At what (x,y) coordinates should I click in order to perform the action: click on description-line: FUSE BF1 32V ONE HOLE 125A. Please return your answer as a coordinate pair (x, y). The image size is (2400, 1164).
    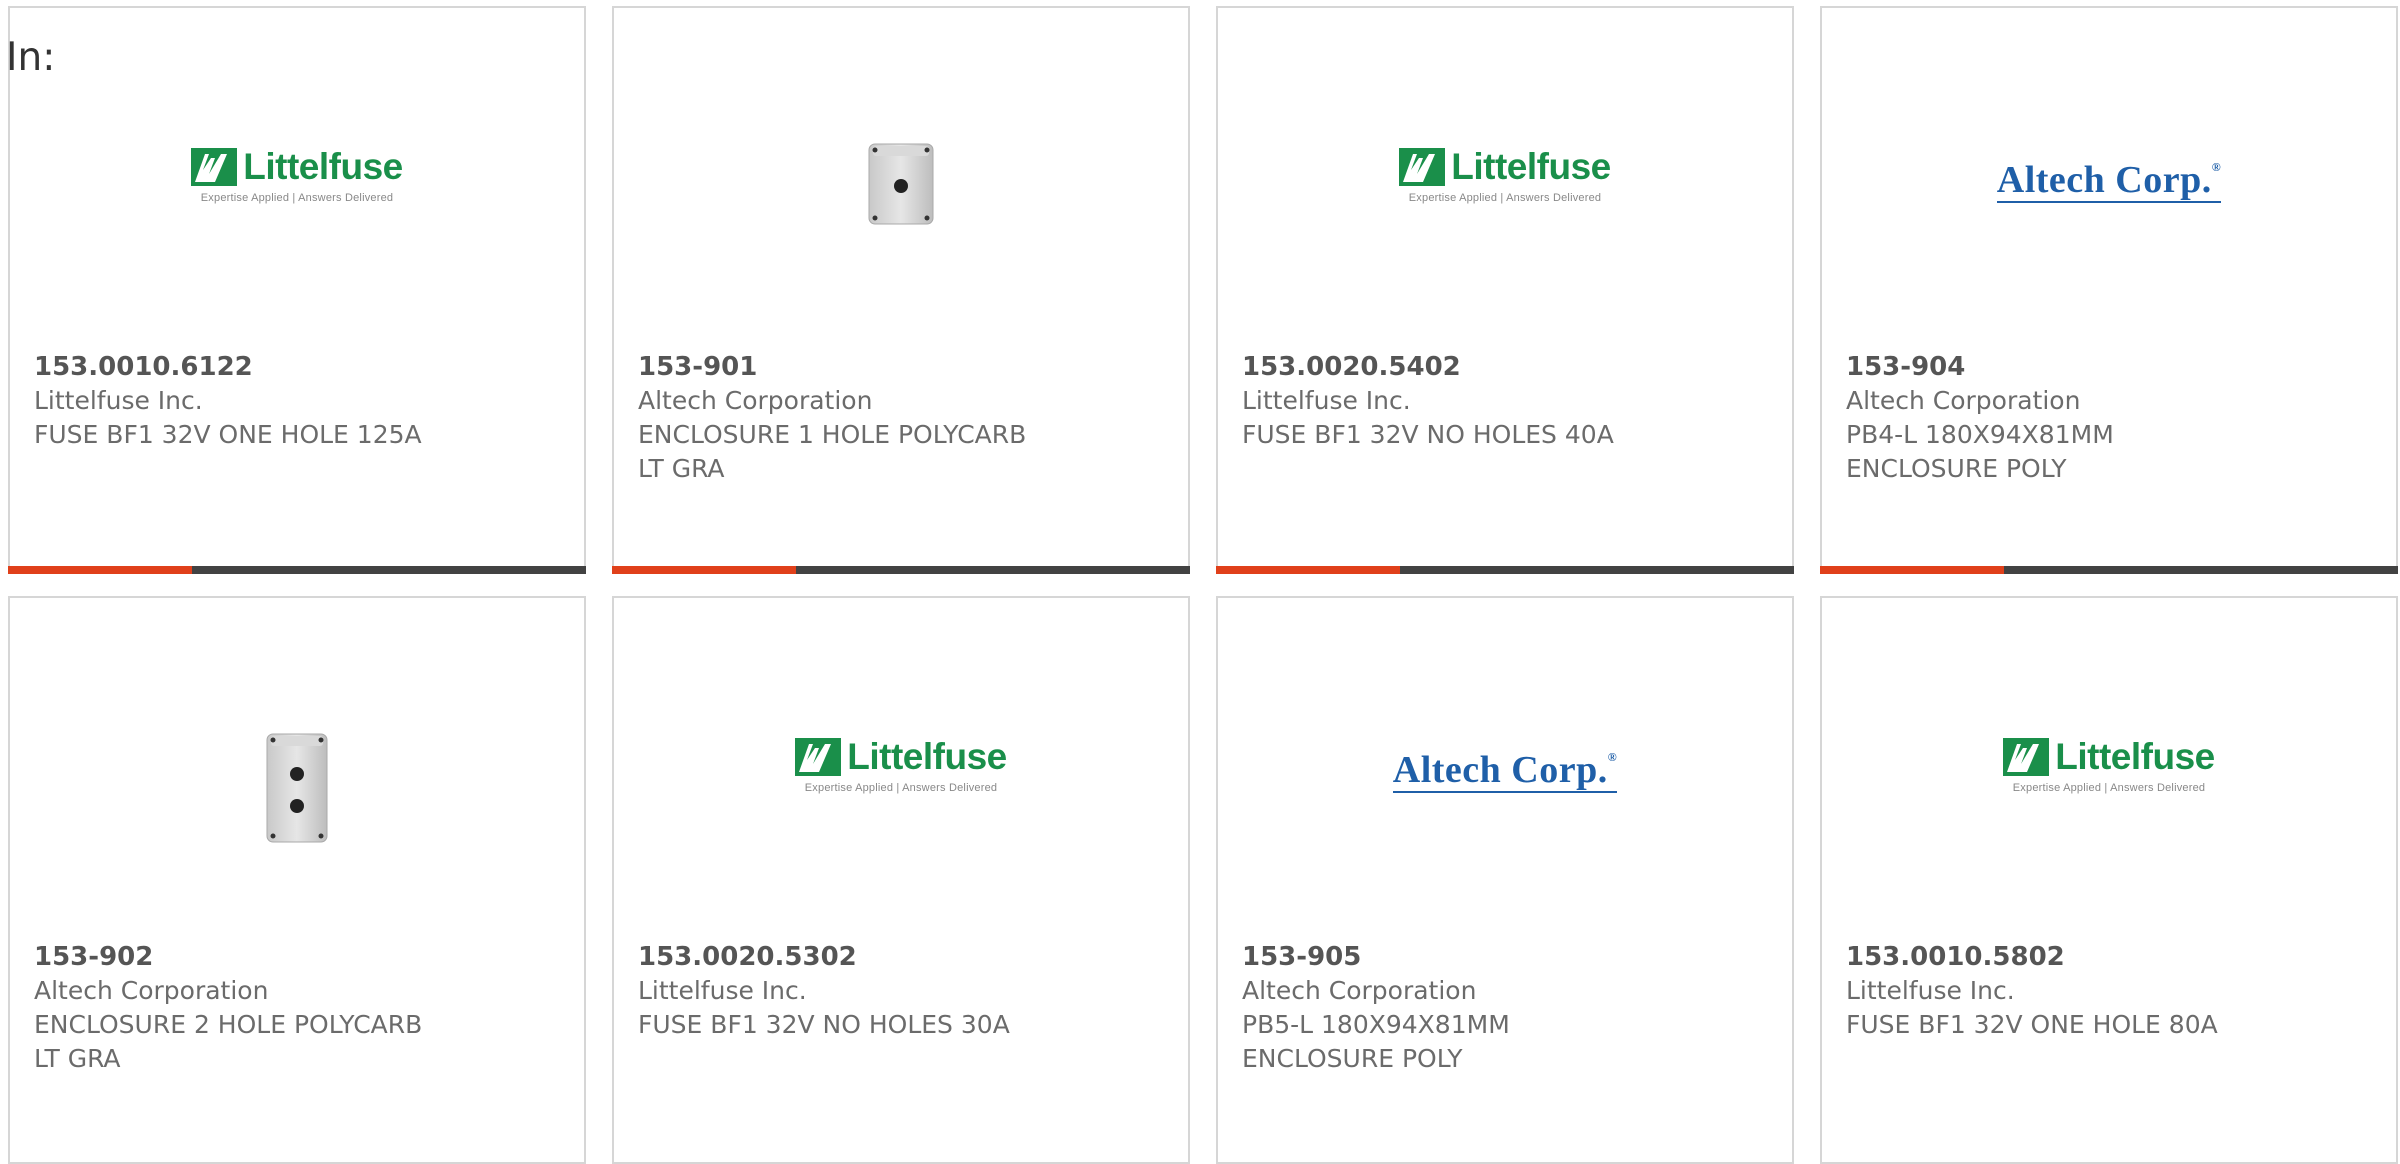
    Looking at the image, I should click on (228, 434).